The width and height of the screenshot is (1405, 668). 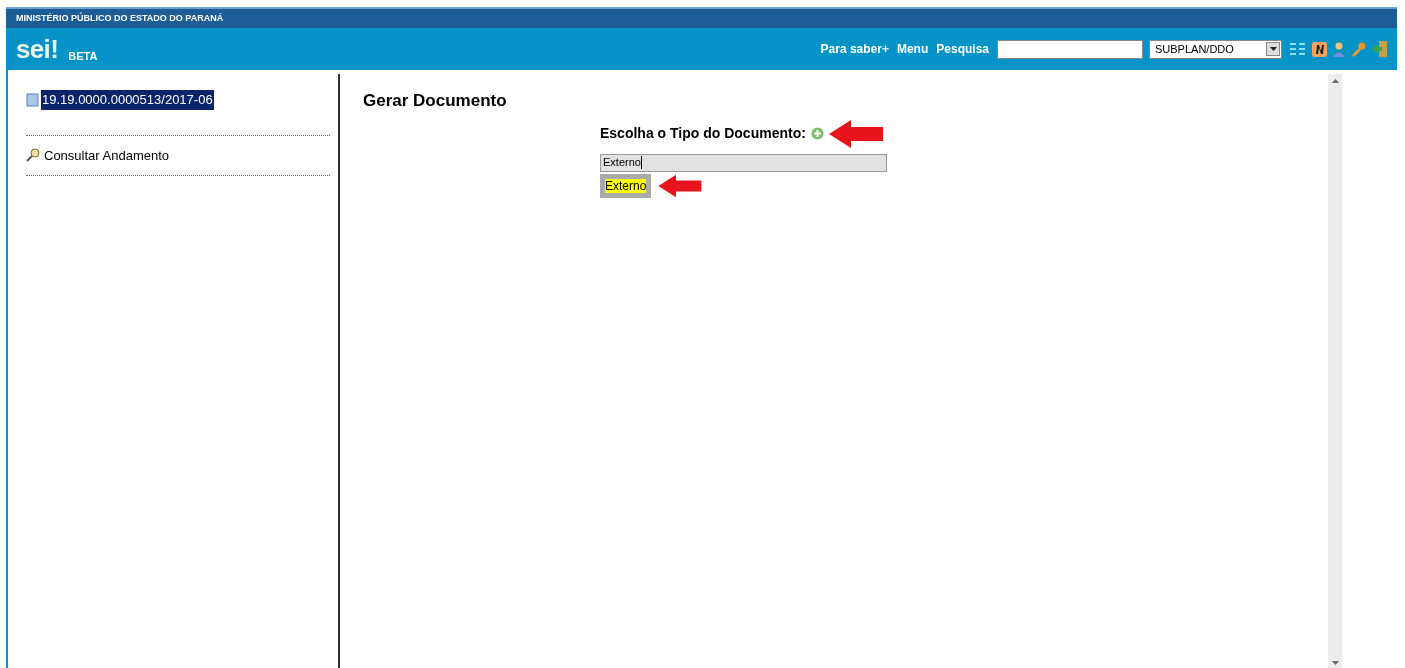 I want to click on wrench-icon, so click(x=1358, y=49).